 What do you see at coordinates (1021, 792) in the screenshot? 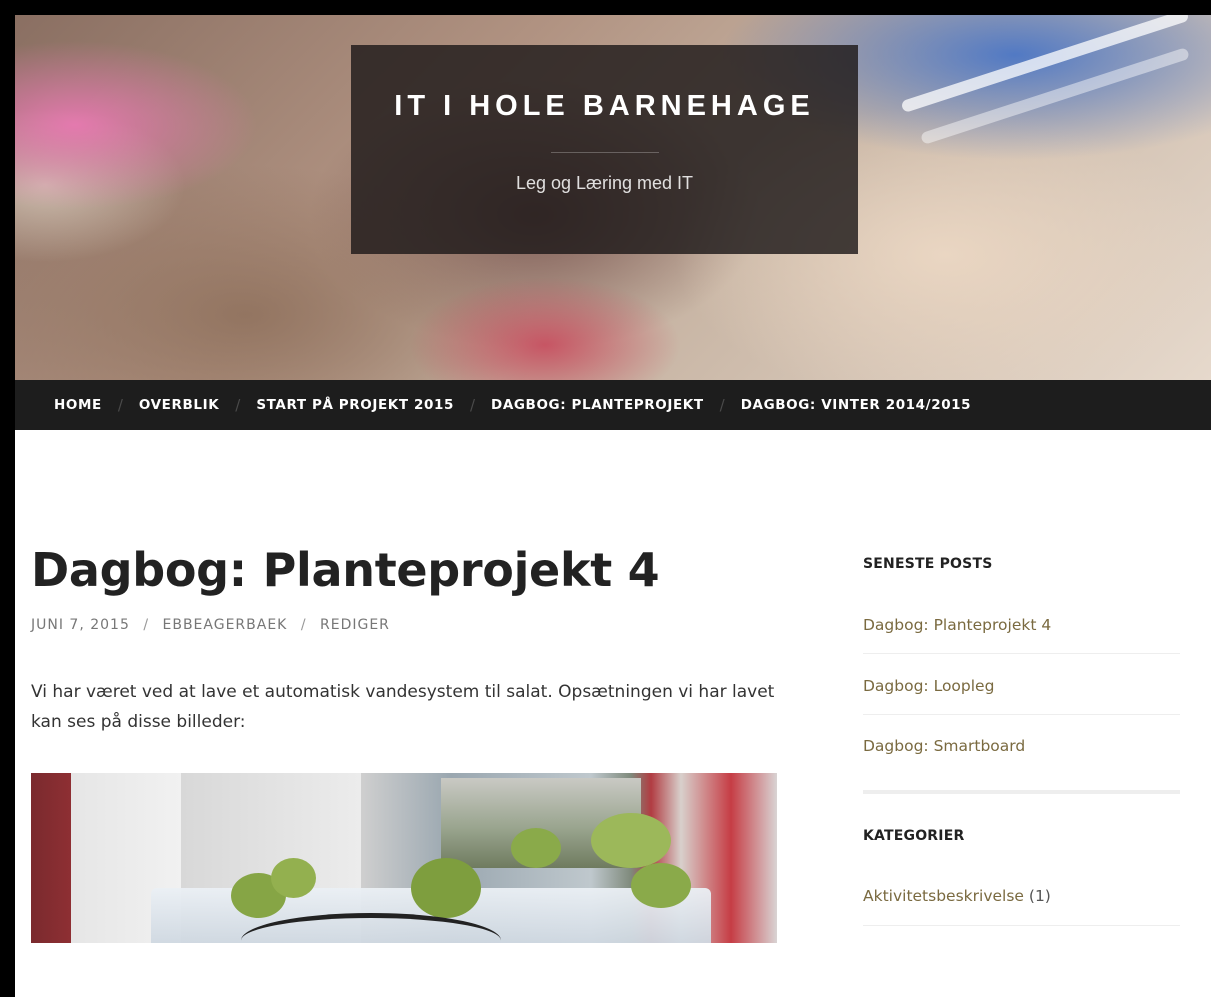
I see `widget-divider` at bounding box center [1021, 792].